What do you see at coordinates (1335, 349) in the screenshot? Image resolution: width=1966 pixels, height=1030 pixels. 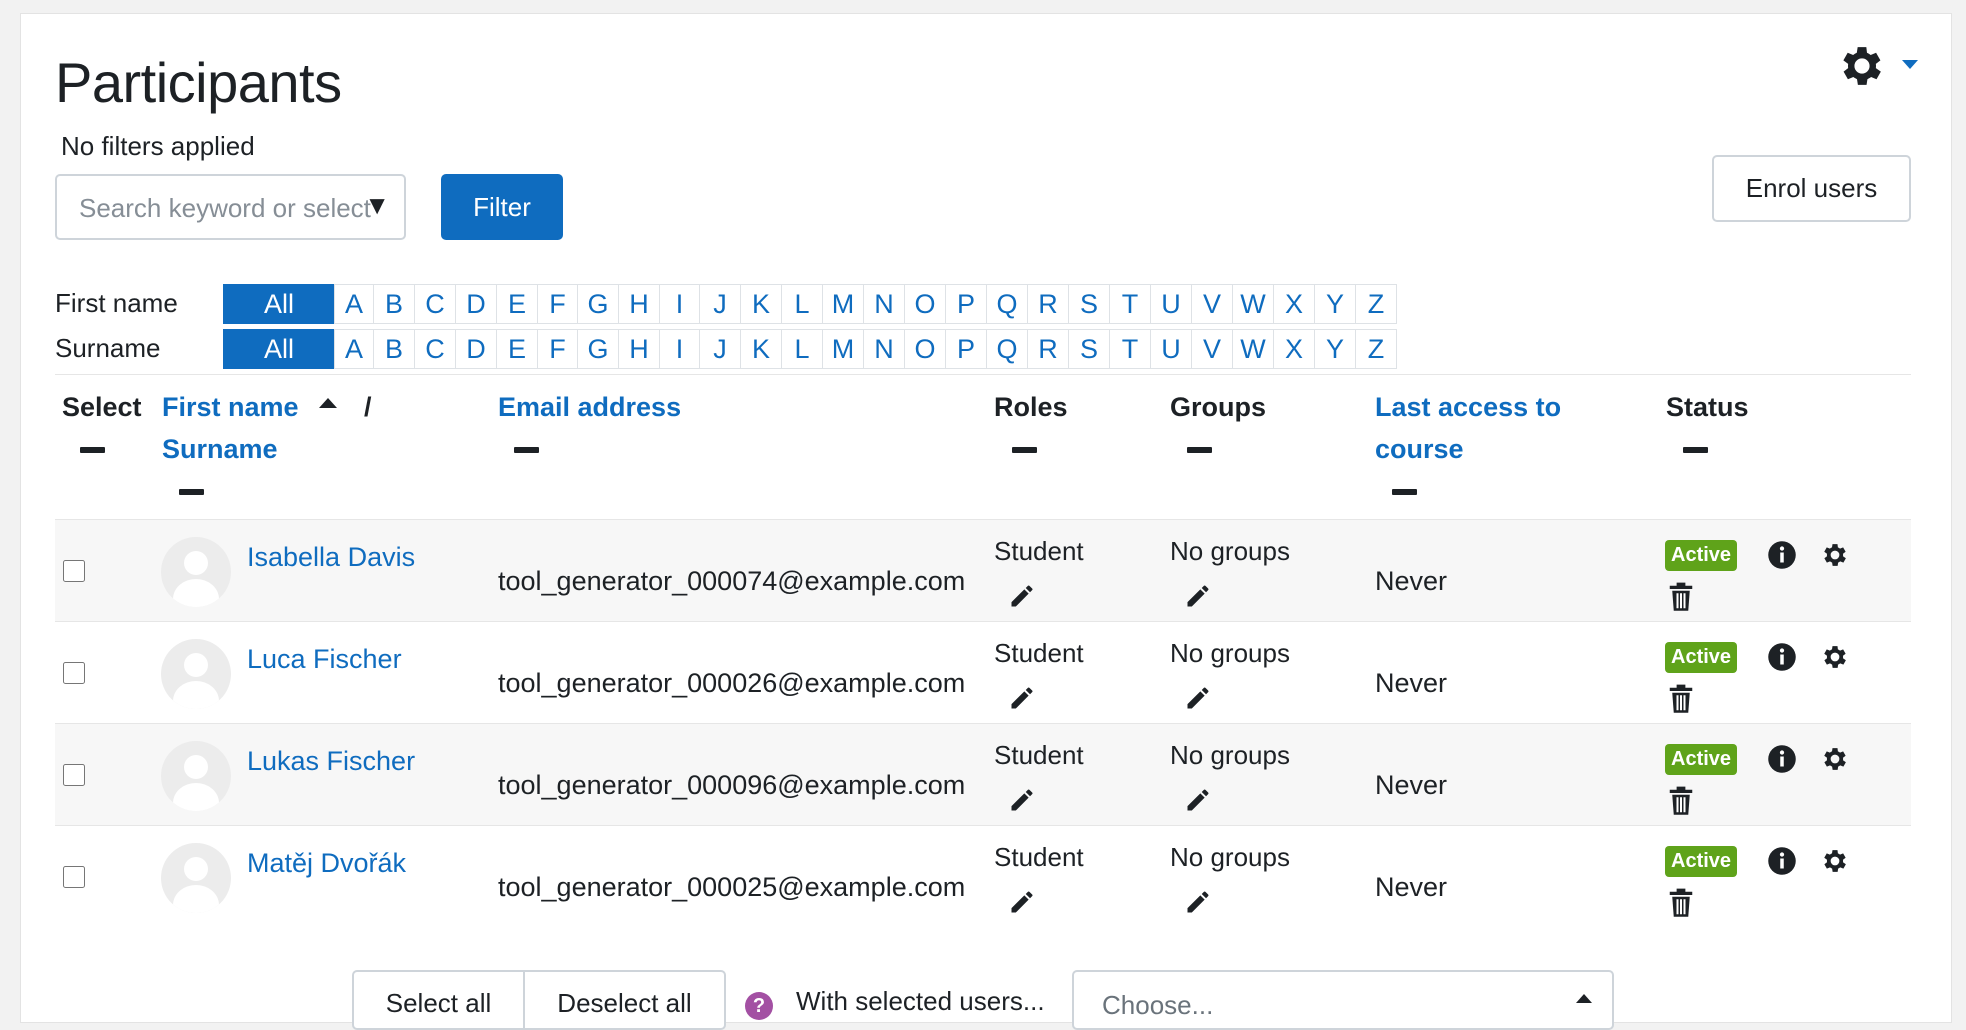 I see `surname-initial-y: Y` at bounding box center [1335, 349].